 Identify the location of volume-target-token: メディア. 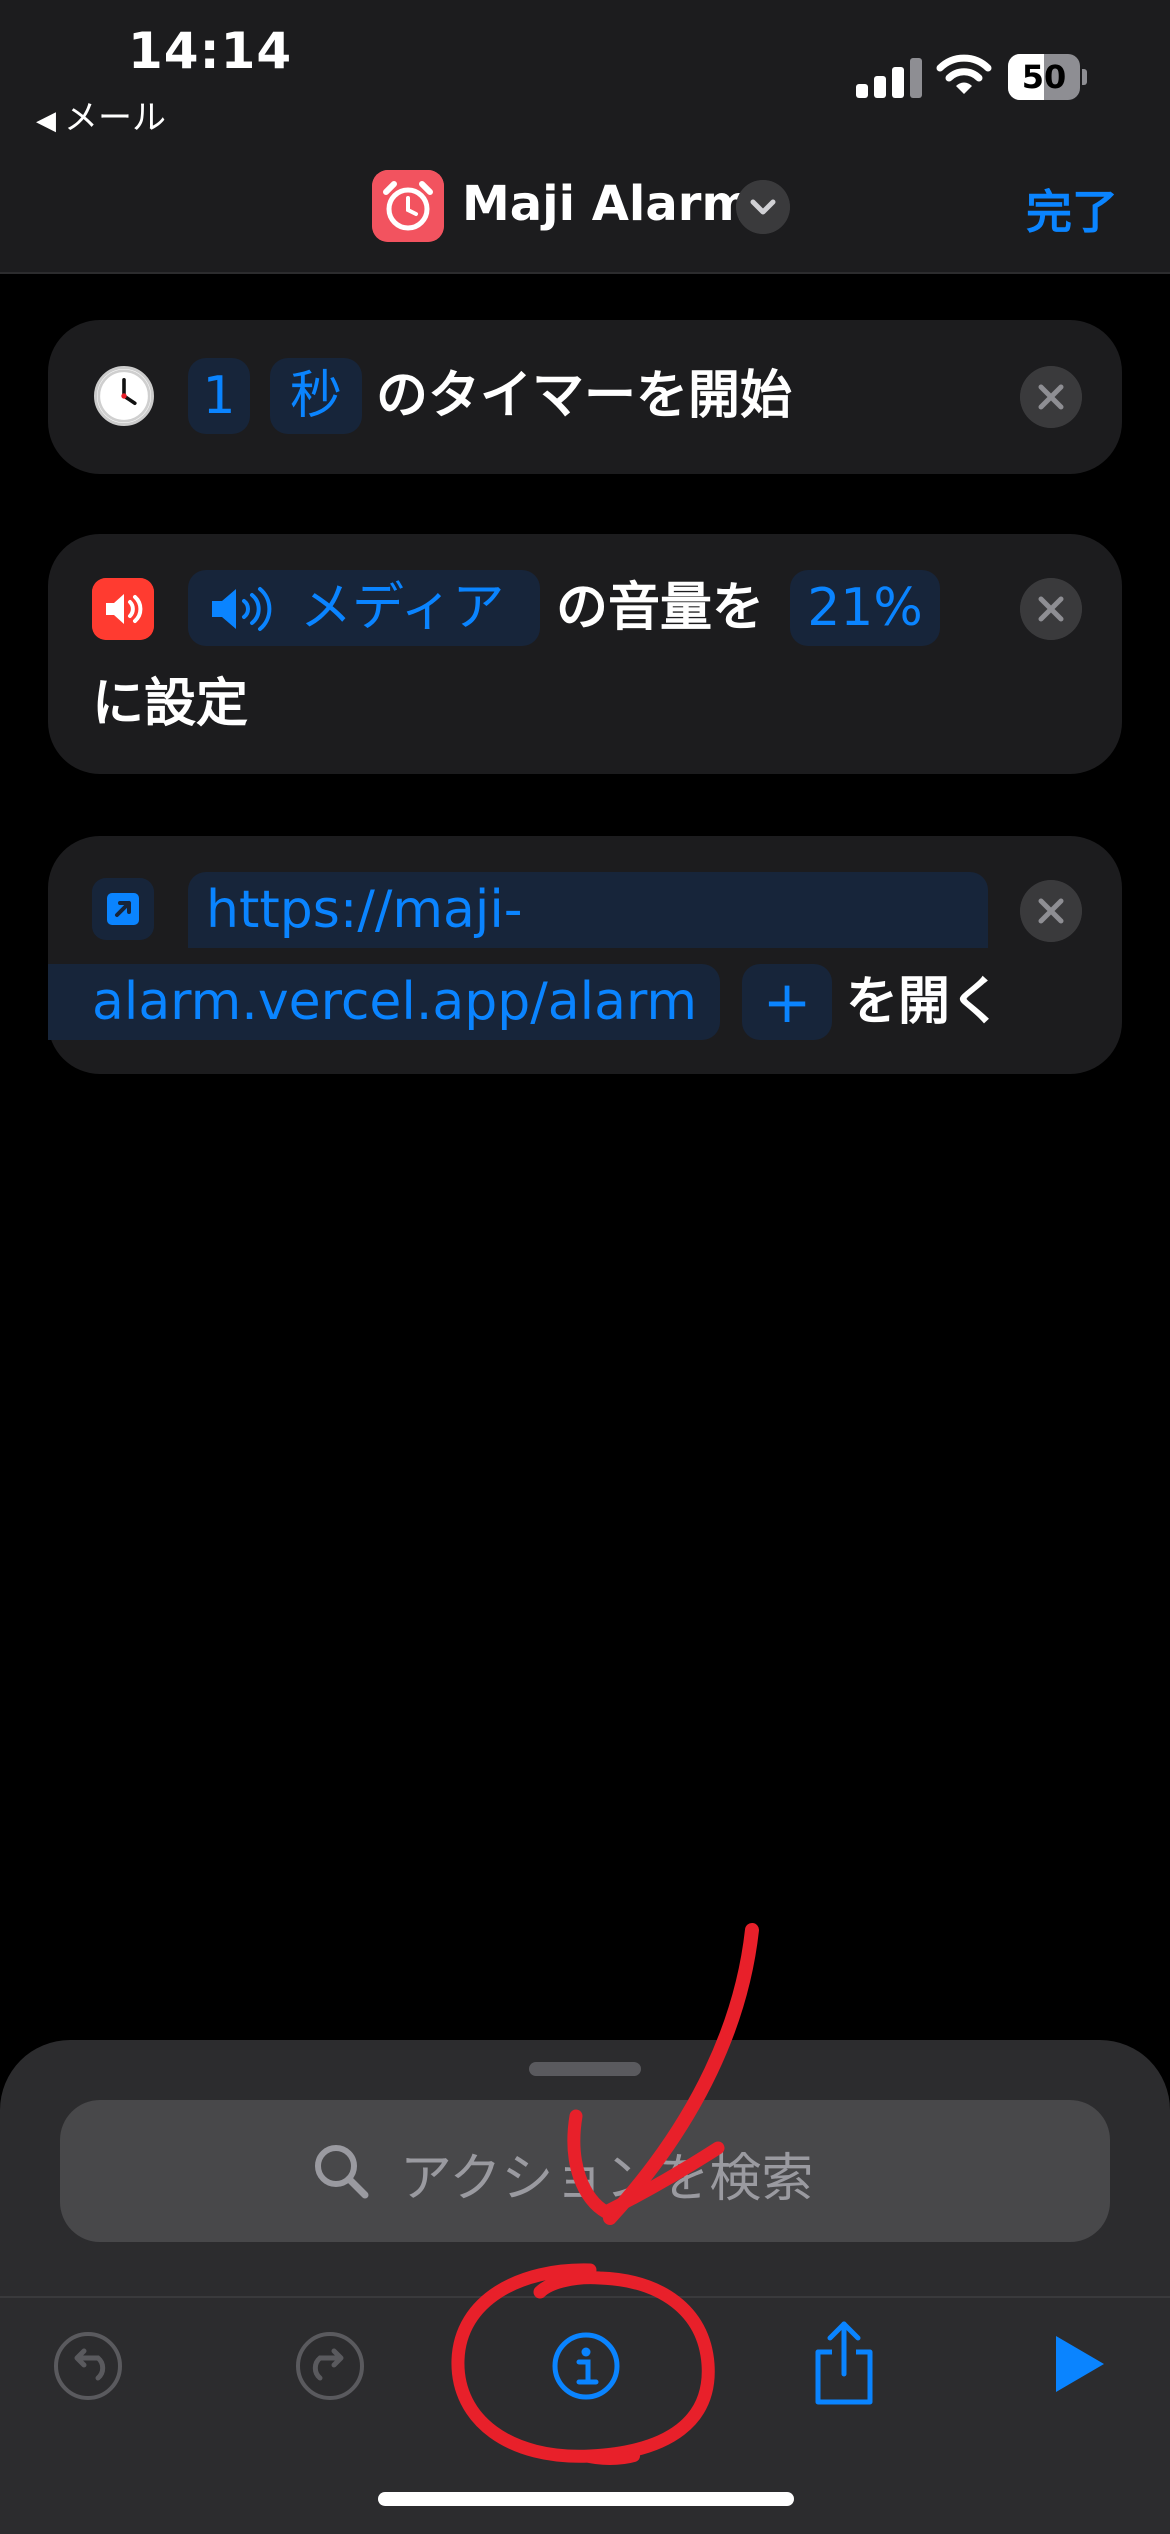
(364, 608).